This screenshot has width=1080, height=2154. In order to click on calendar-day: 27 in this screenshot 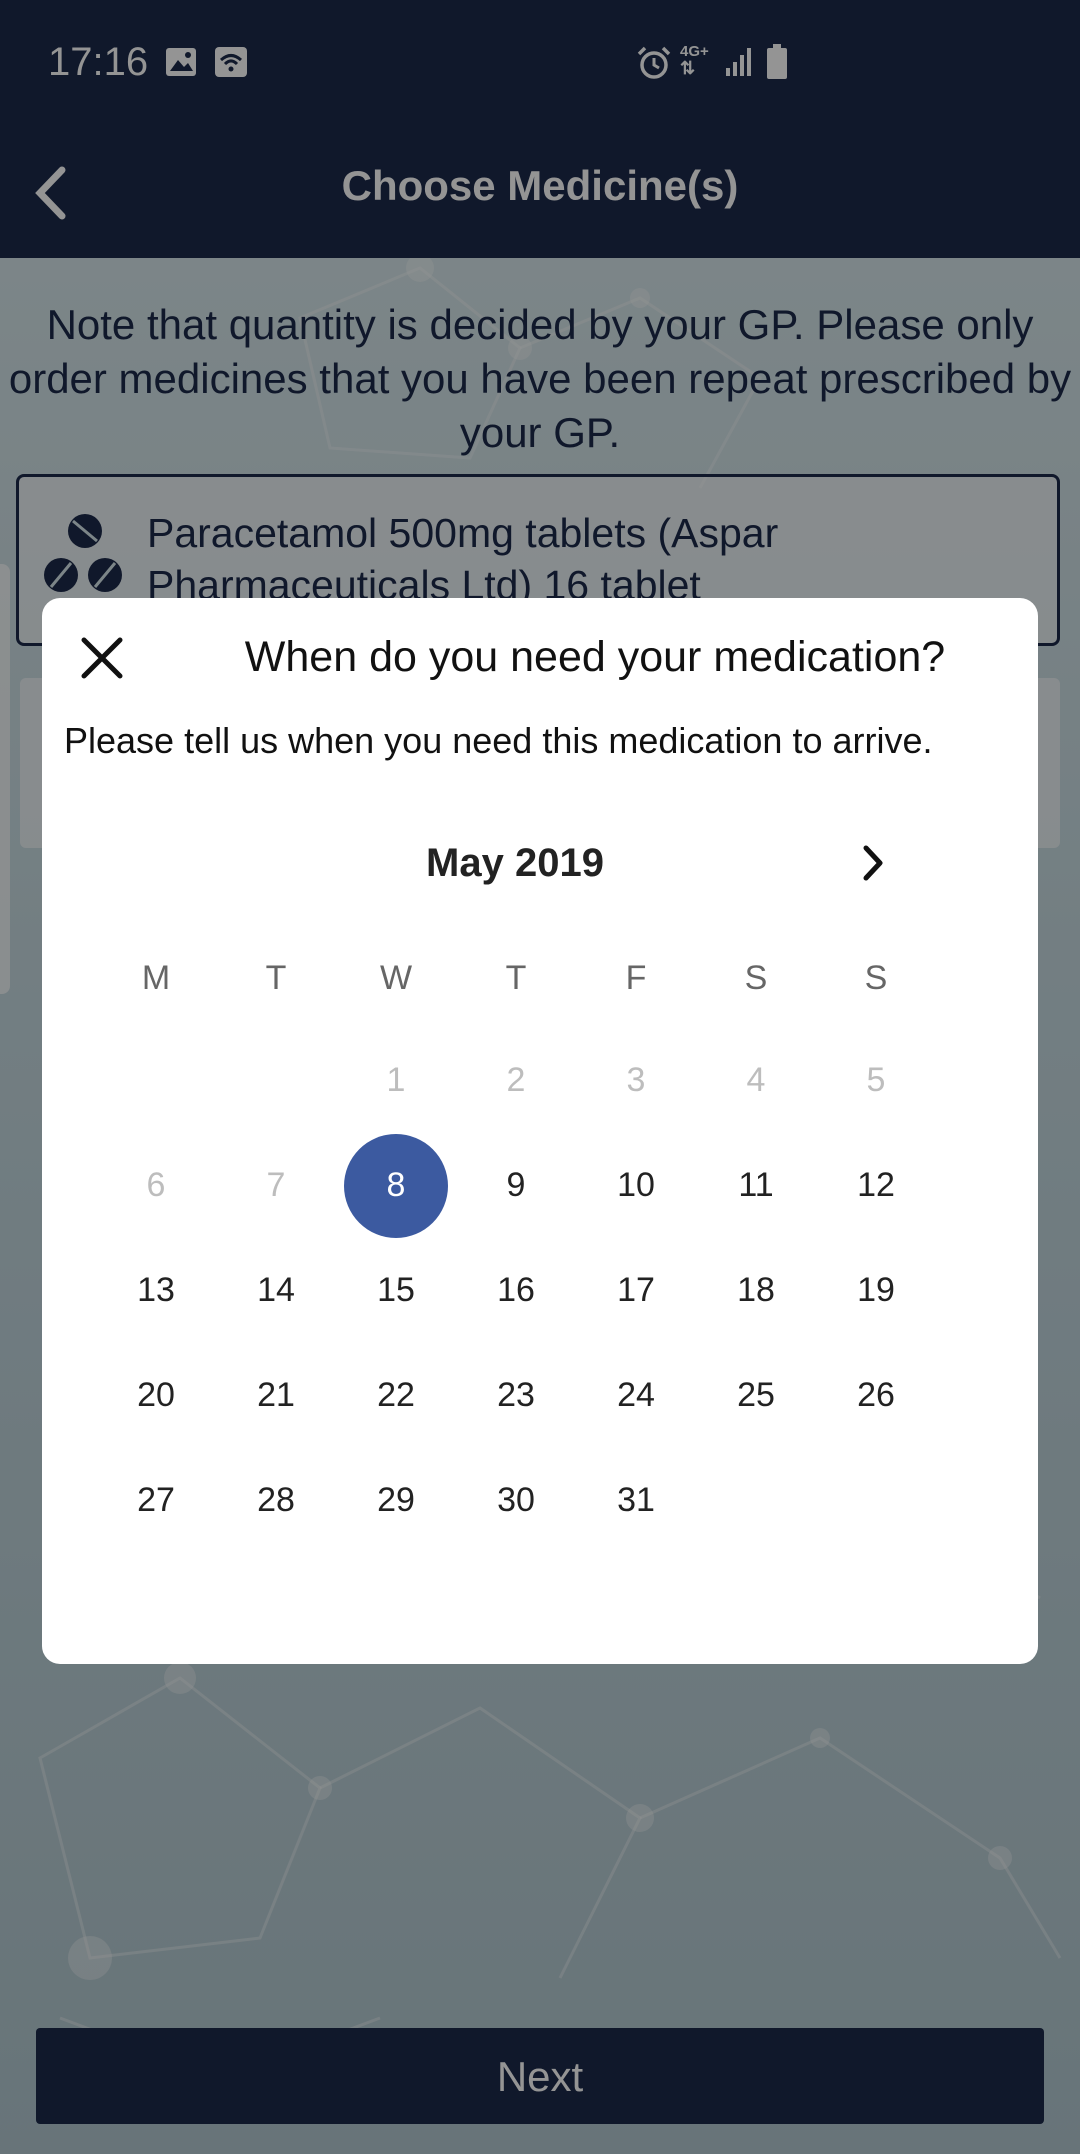, I will do `click(156, 1500)`.